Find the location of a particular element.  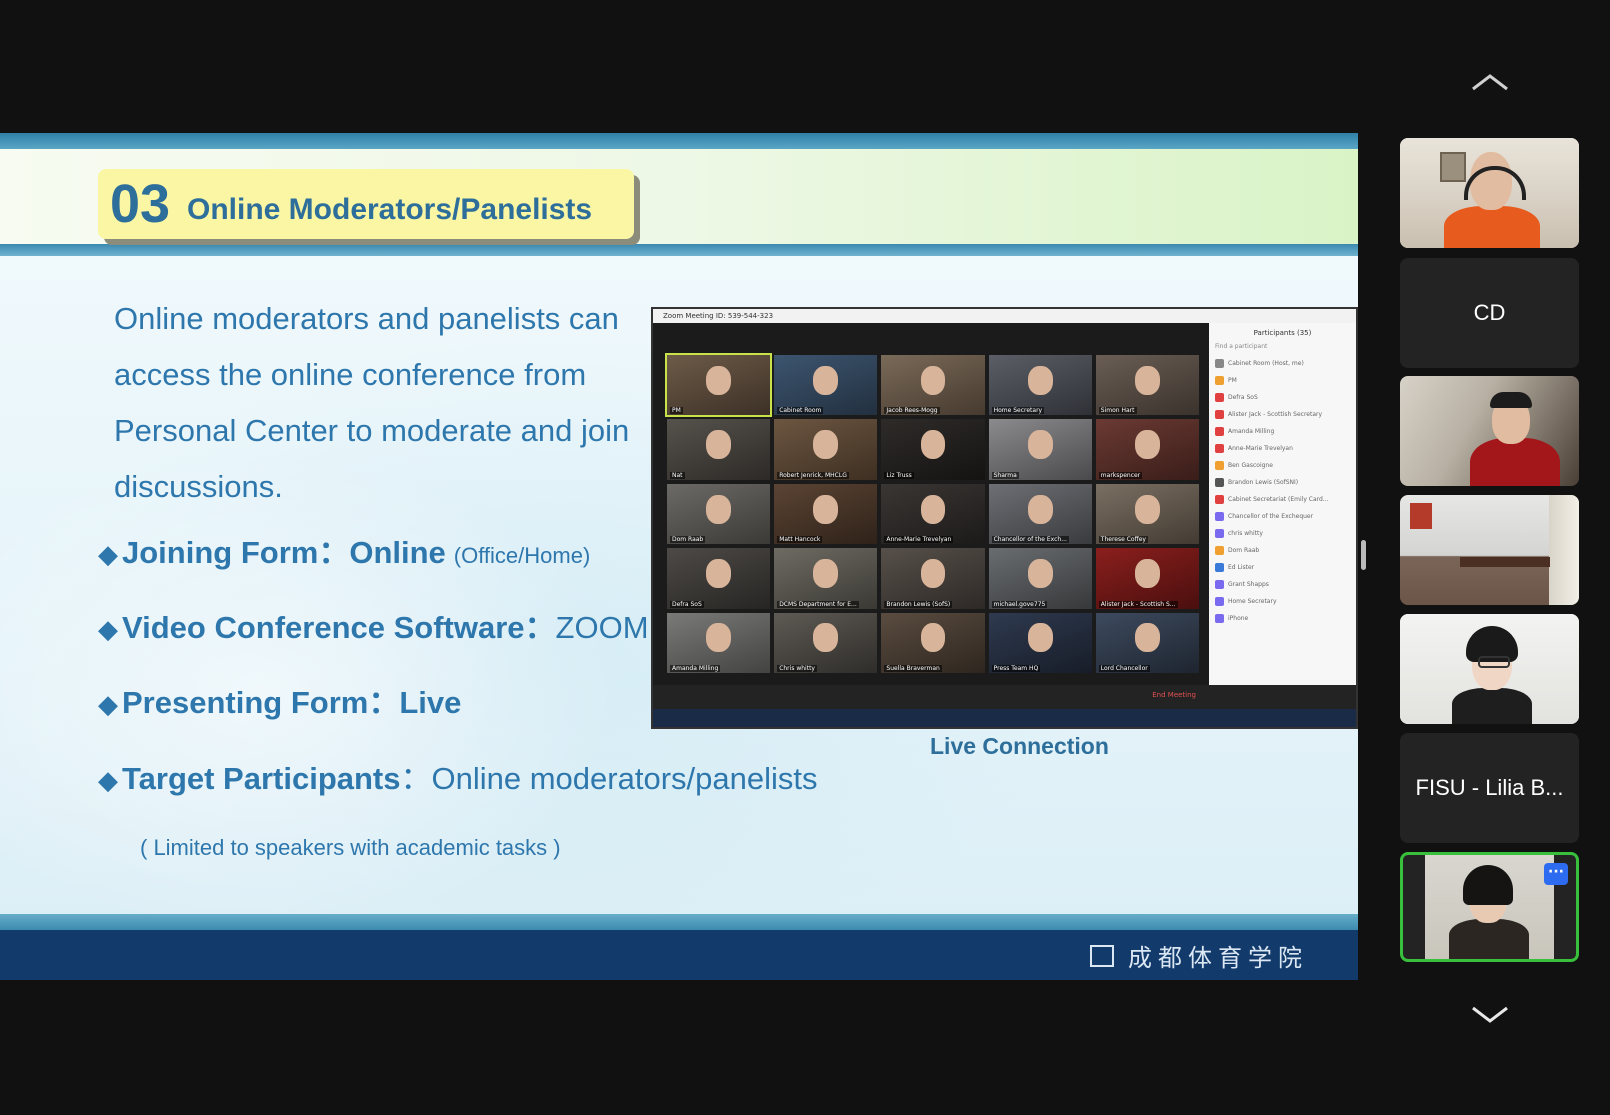

zoom-participant-label: Home Secretary is located at coordinates (1252, 601).